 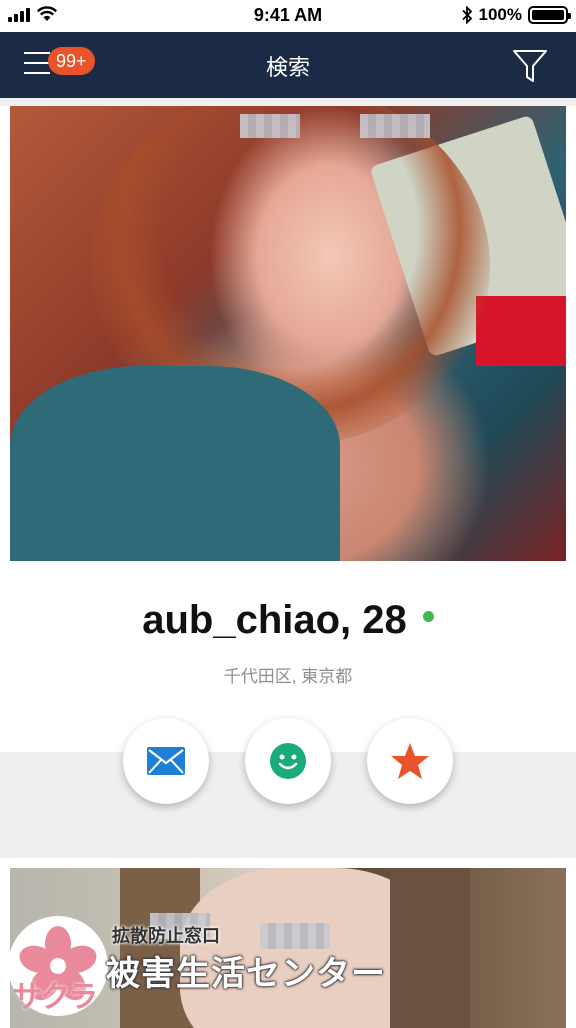 What do you see at coordinates (521, 331) in the screenshot?
I see `photo-object` at bounding box center [521, 331].